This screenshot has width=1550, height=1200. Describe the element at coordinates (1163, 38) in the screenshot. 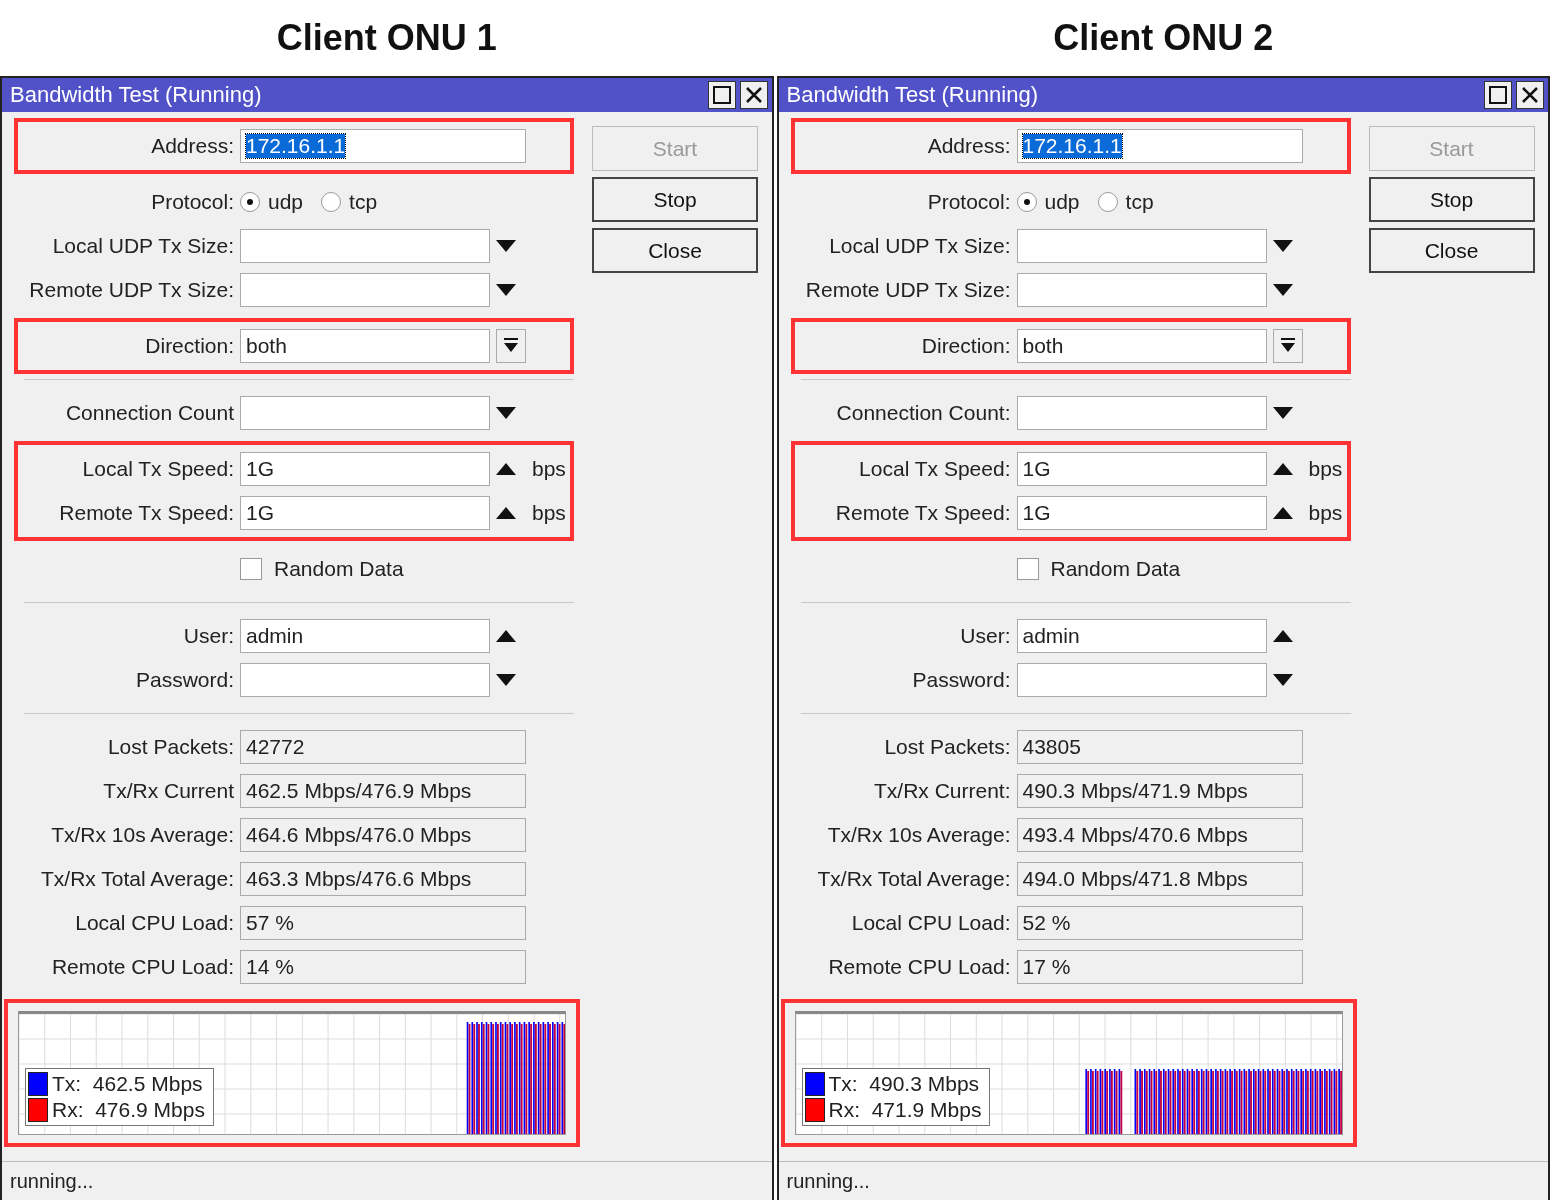

I see `panel-heading: Client ONU 2` at that location.